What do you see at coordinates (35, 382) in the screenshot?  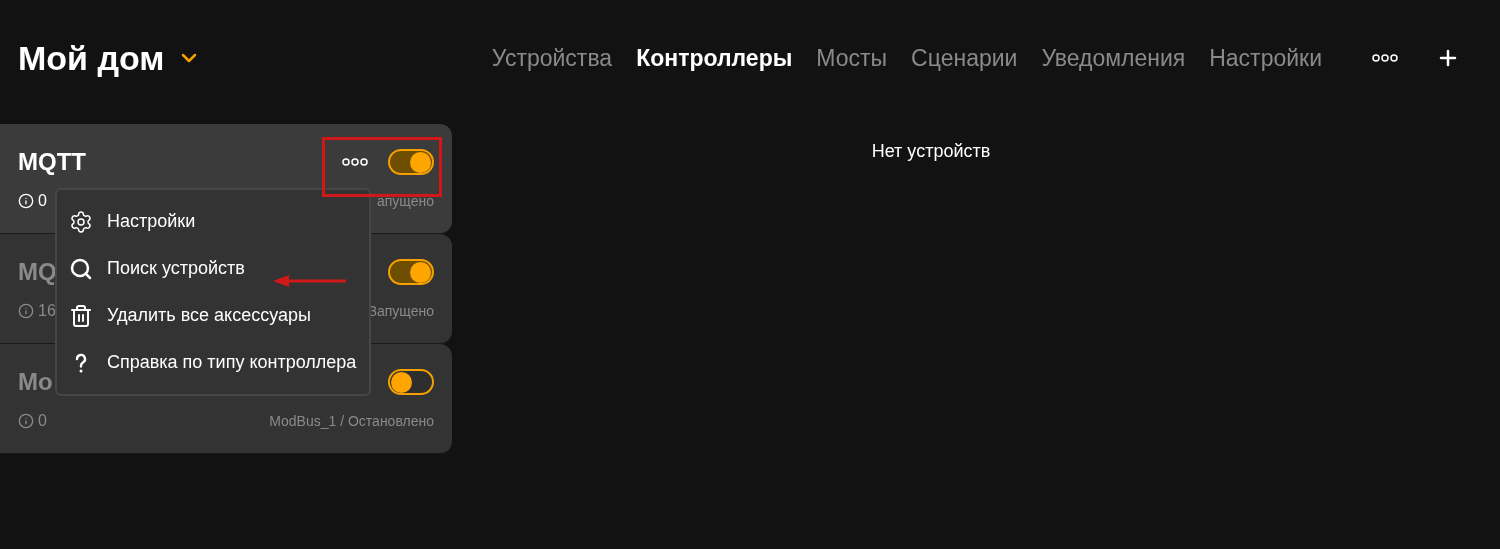 I see `controller-title: Mo` at bounding box center [35, 382].